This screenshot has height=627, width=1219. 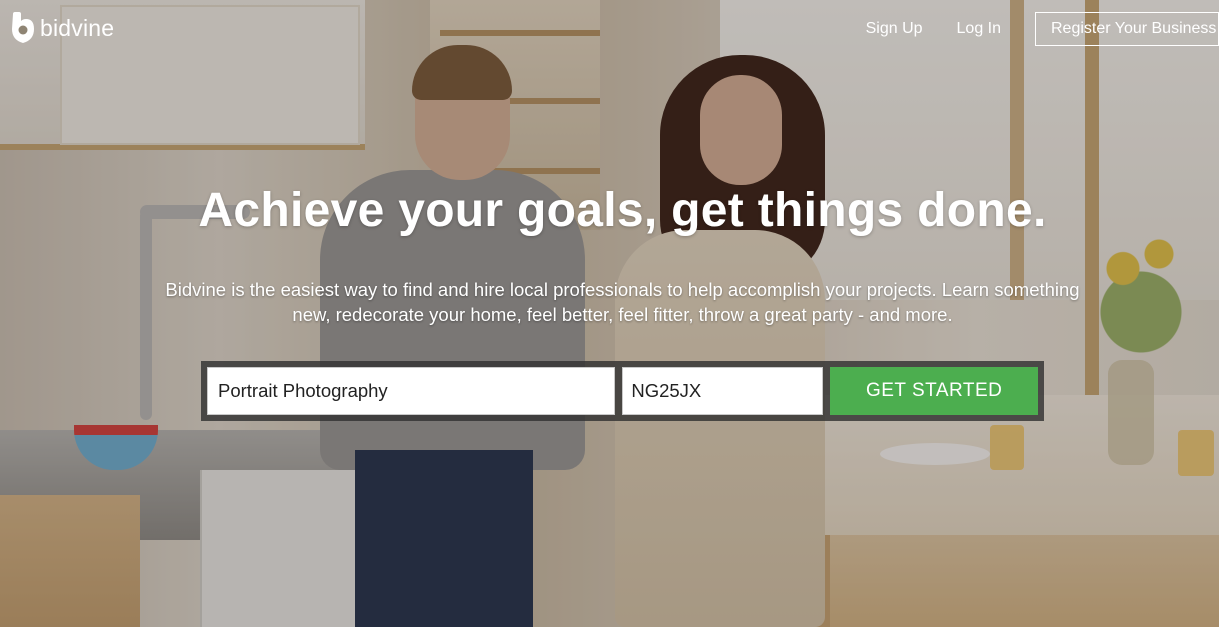 What do you see at coordinates (934, 391) in the screenshot?
I see `get-started-button: GET STARTED` at bounding box center [934, 391].